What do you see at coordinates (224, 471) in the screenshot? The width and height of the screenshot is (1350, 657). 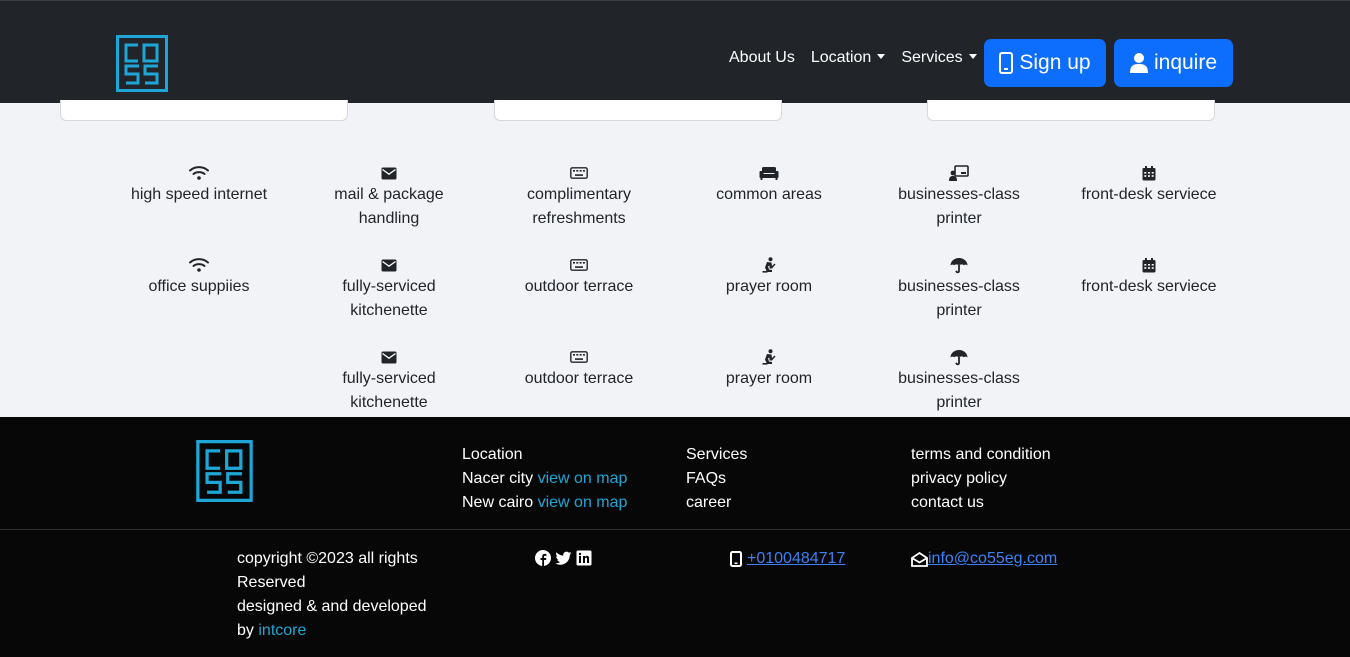 I see `co55-footer-logo` at bounding box center [224, 471].